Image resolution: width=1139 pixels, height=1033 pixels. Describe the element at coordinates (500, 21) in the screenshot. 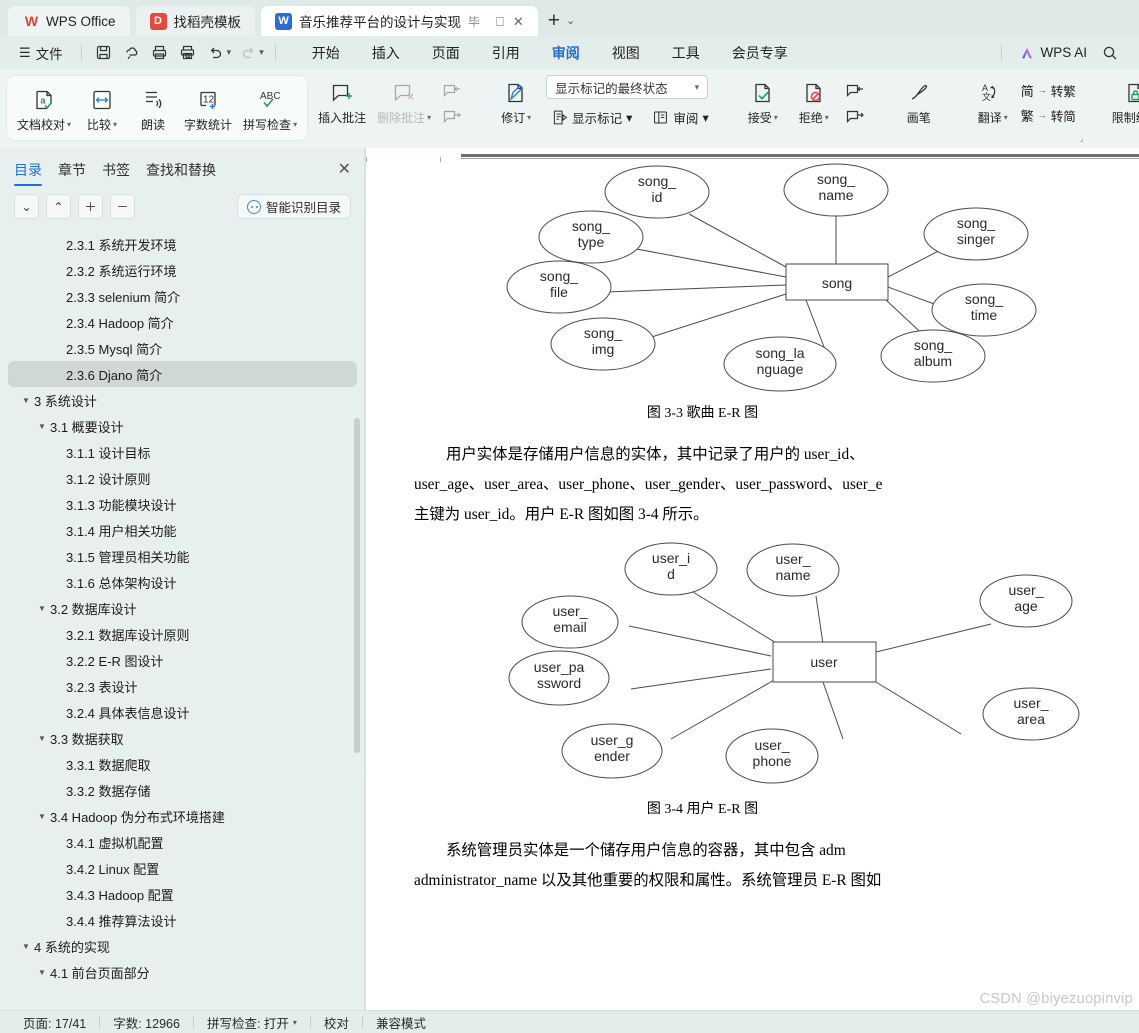

I see `restore-icon: ⎕` at that location.